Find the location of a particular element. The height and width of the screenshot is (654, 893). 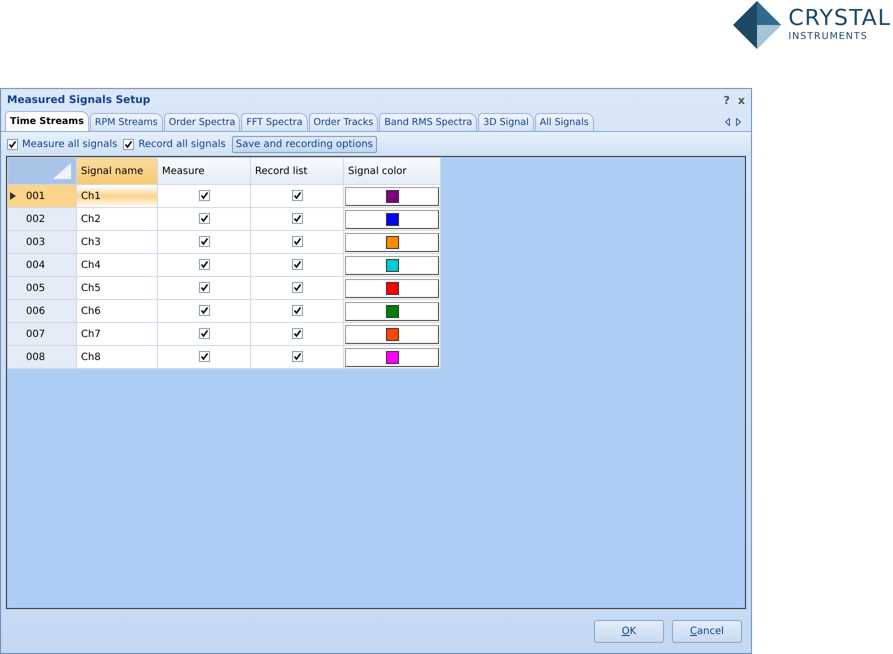

row-number: 005 is located at coordinates (36, 288).